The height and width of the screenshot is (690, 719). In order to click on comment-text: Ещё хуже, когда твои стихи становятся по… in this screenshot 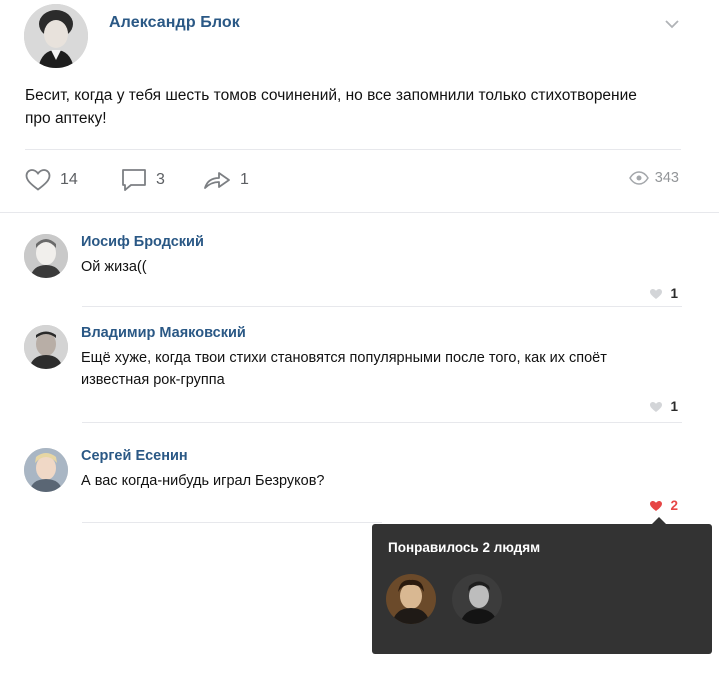, I will do `click(344, 369)`.